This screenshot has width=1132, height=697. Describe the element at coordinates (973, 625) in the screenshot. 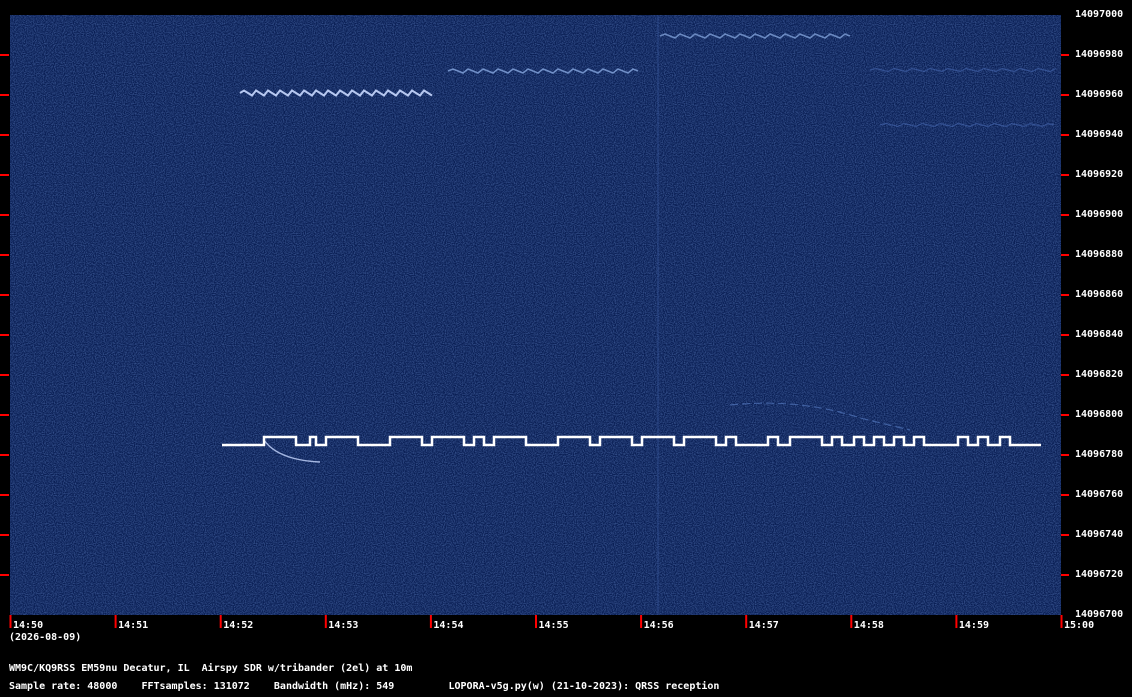

I see `x-tick-label: 14:59` at that location.